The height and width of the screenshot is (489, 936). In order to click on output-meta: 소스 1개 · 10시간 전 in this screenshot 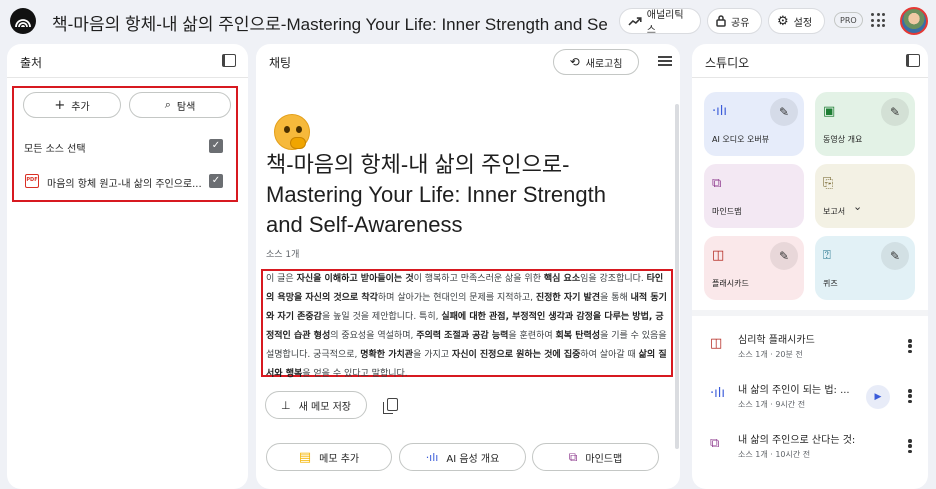, I will do `click(774, 454)`.